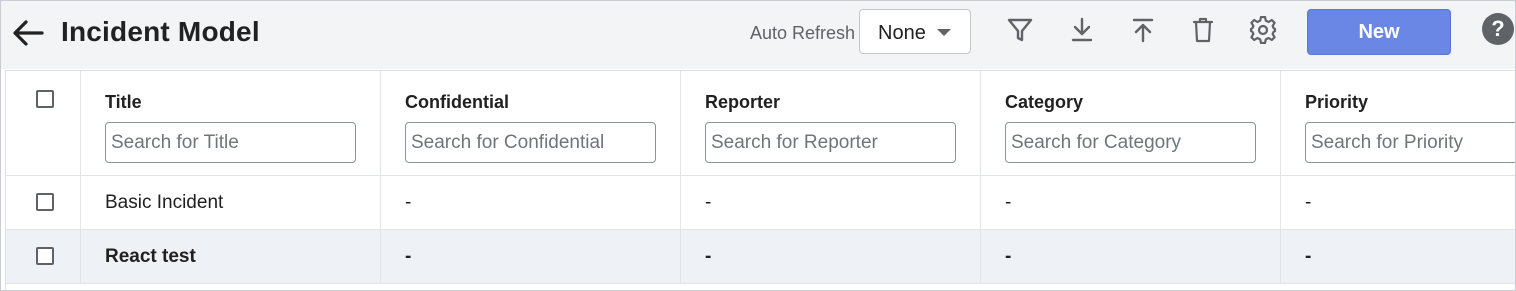 The height and width of the screenshot is (291, 1516). I want to click on table-cell: Basic Incident, so click(231, 203).